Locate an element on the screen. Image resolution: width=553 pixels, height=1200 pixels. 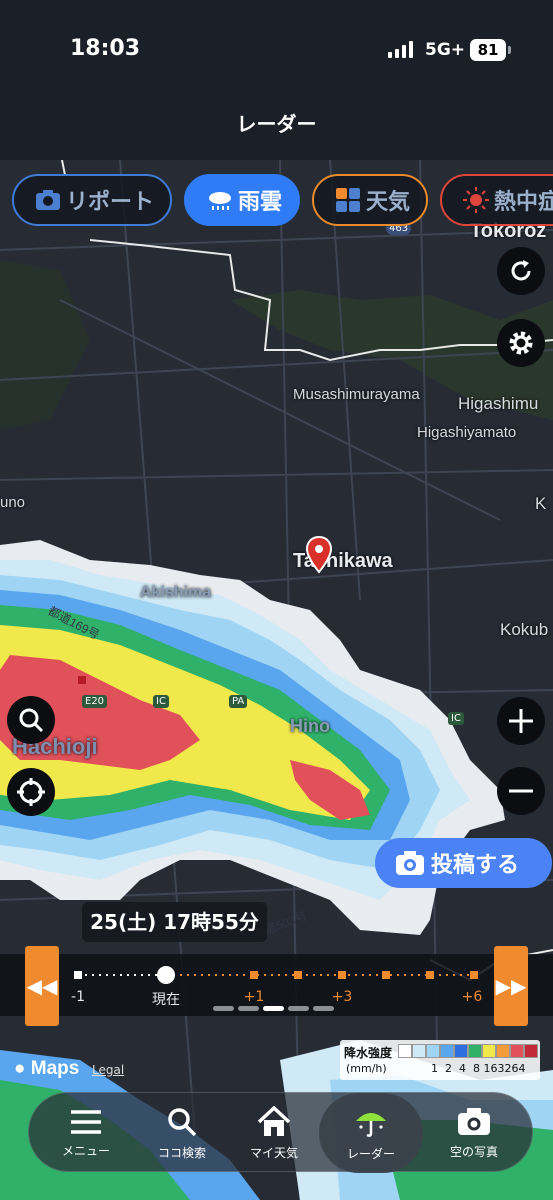
status-bar: 18:03 5G+ 81 is located at coordinates (276, 45).